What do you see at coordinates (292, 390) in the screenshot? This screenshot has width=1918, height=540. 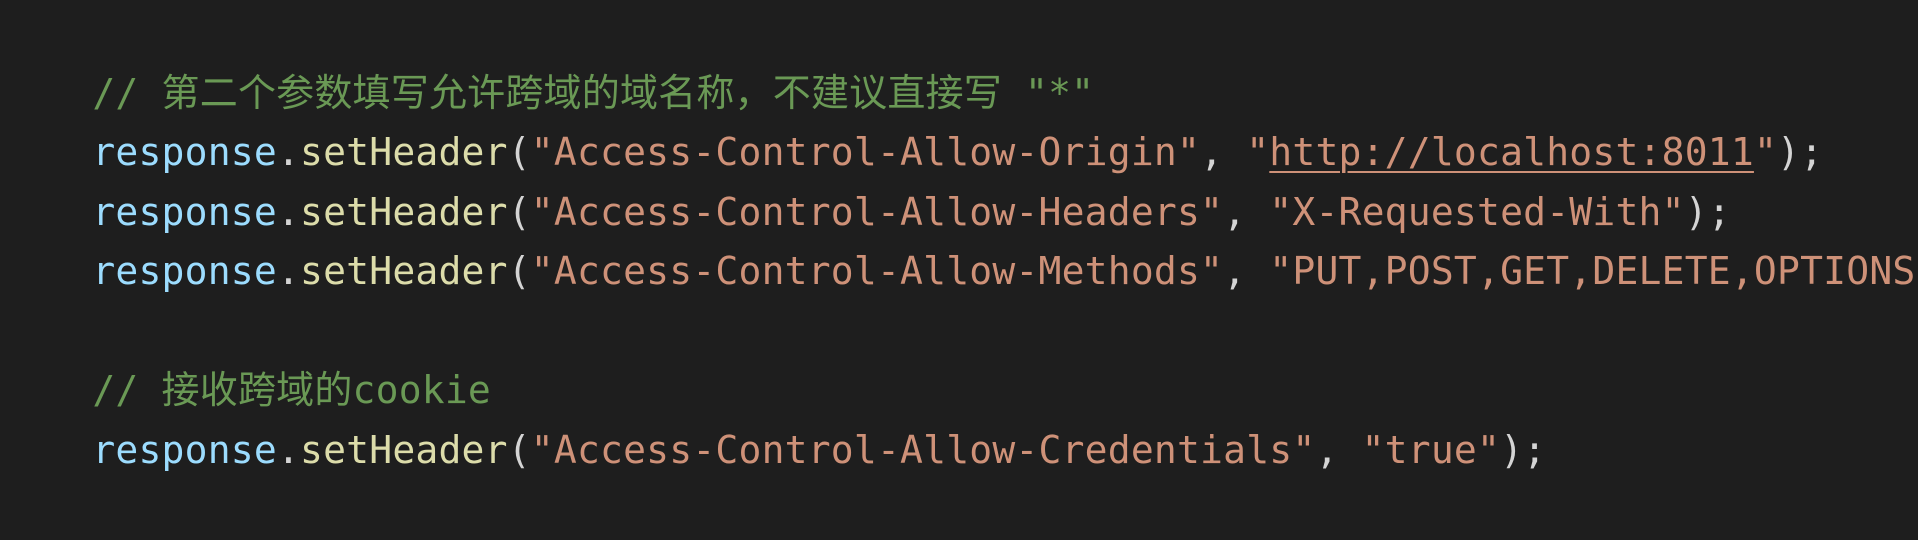 I see `code-comment: // 接收跨域的cookie` at bounding box center [292, 390].